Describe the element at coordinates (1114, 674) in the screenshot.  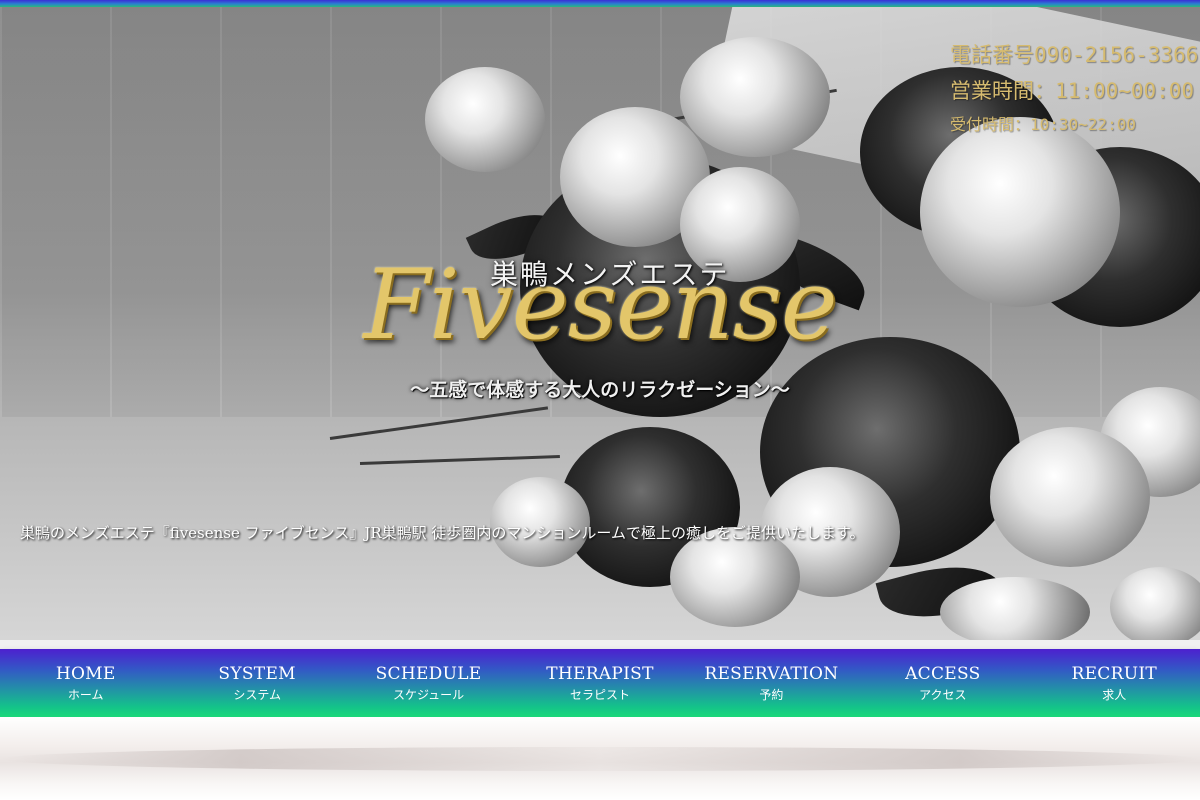
I see `nav-item-label: RECRUIT` at that location.